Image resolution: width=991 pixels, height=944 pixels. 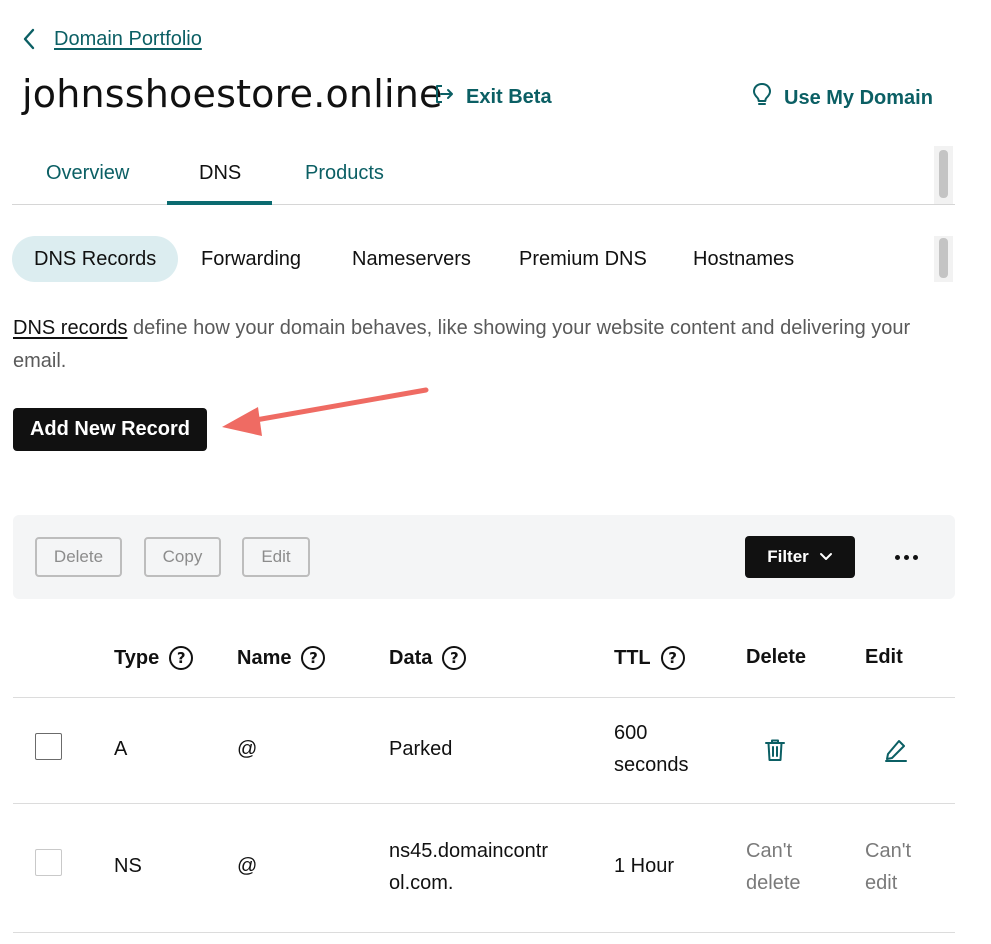 I want to click on dns-records-link: DNS records, so click(x=70, y=328).